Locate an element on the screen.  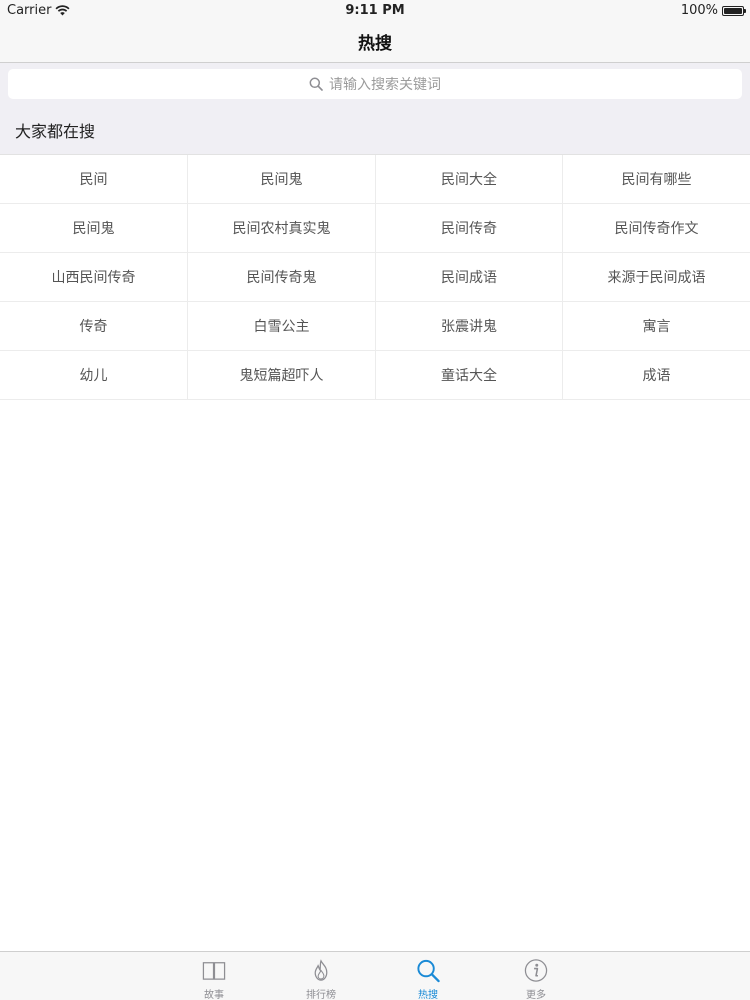
status-bar: Carrier 9:11 PM 100% is located at coordinates (375, 10).